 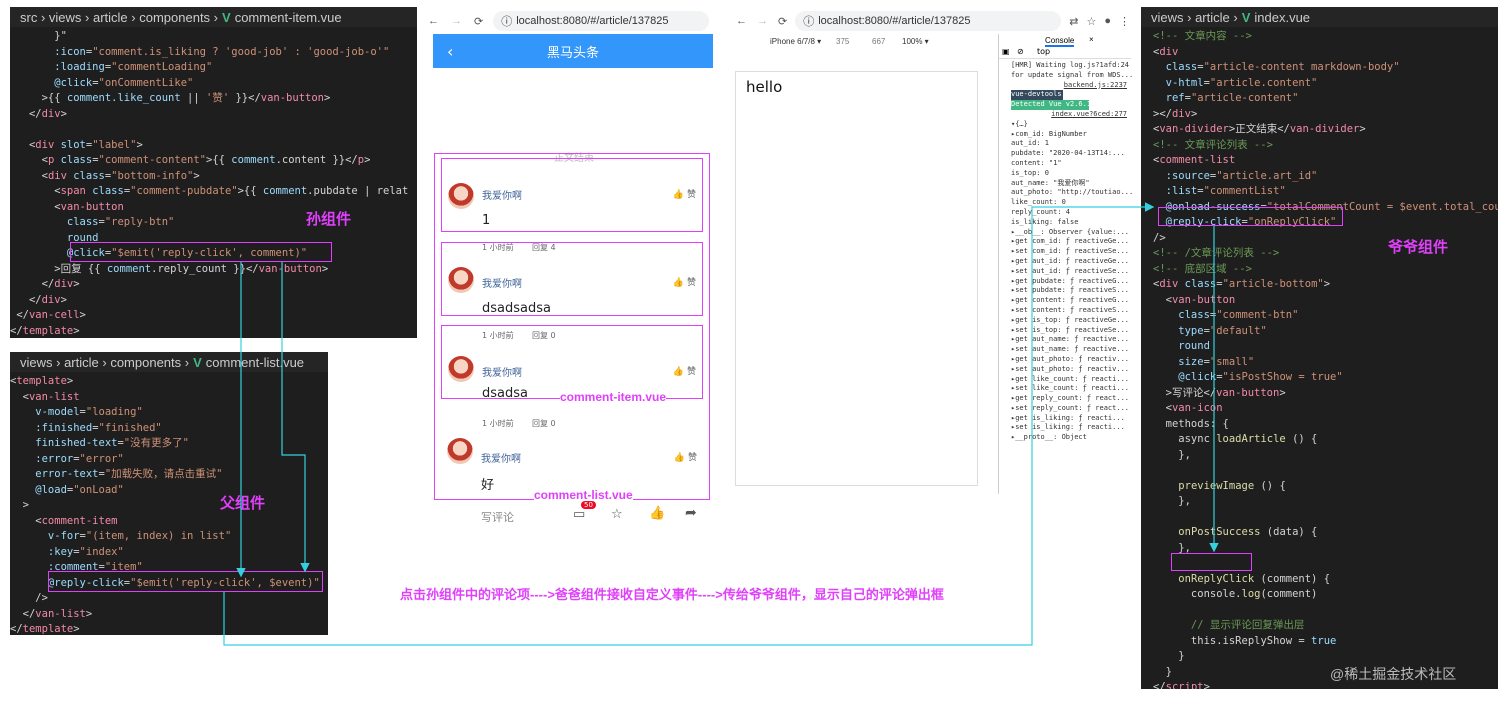 I want to click on console-line: Detected Vue v2.6.11, so click(x=1053, y=105).